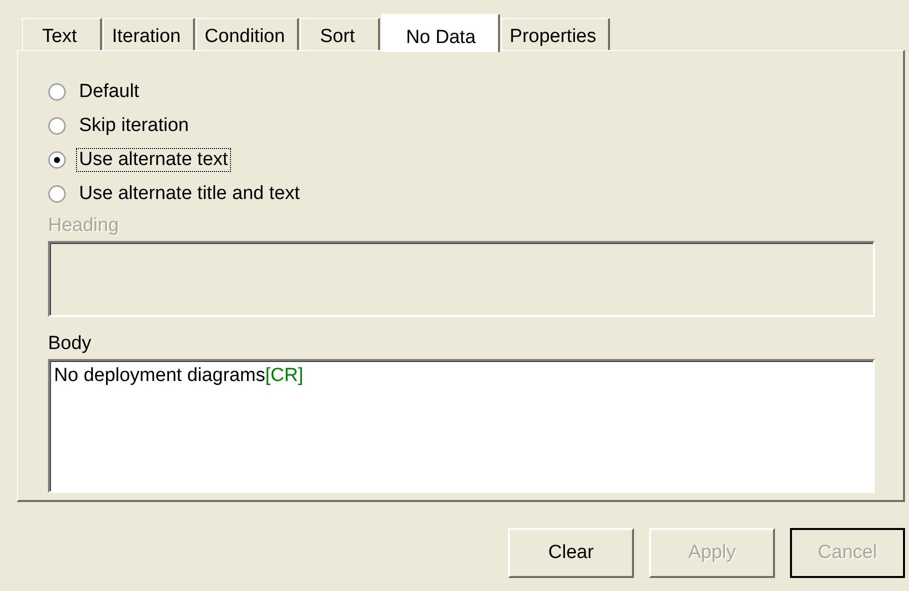 The image size is (909, 591). I want to click on body-label: Body, so click(70, 344).